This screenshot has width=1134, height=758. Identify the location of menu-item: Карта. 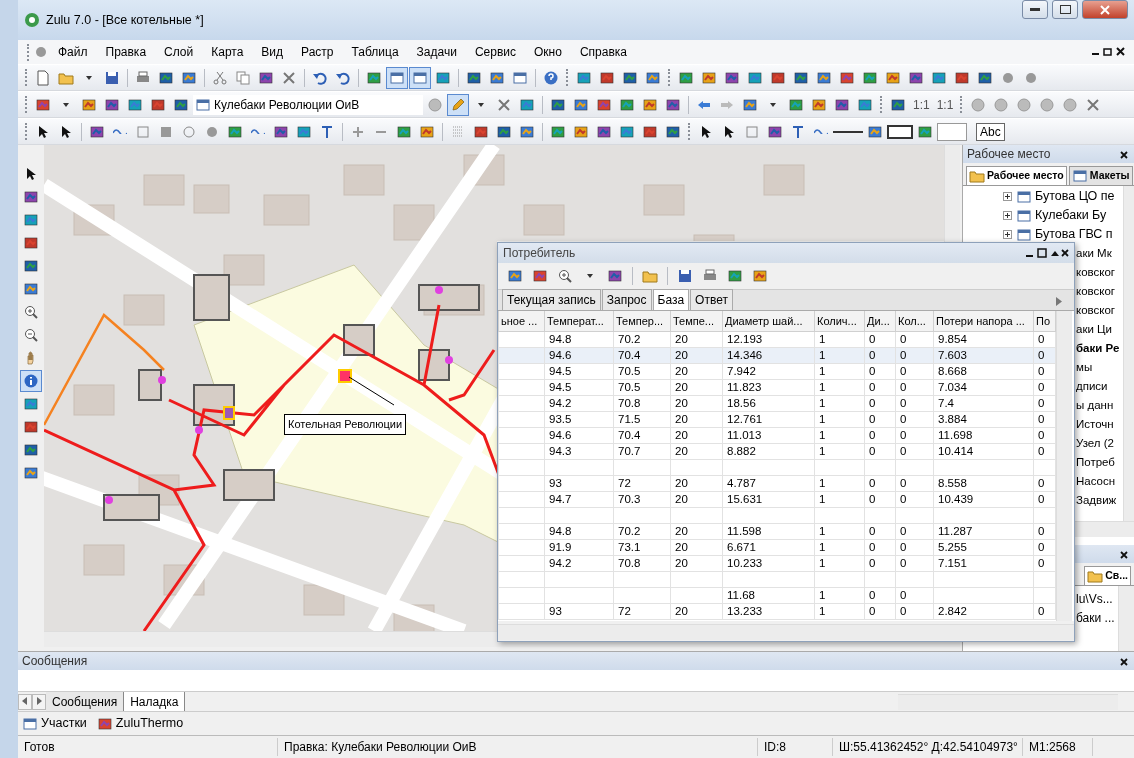
(227, 52).